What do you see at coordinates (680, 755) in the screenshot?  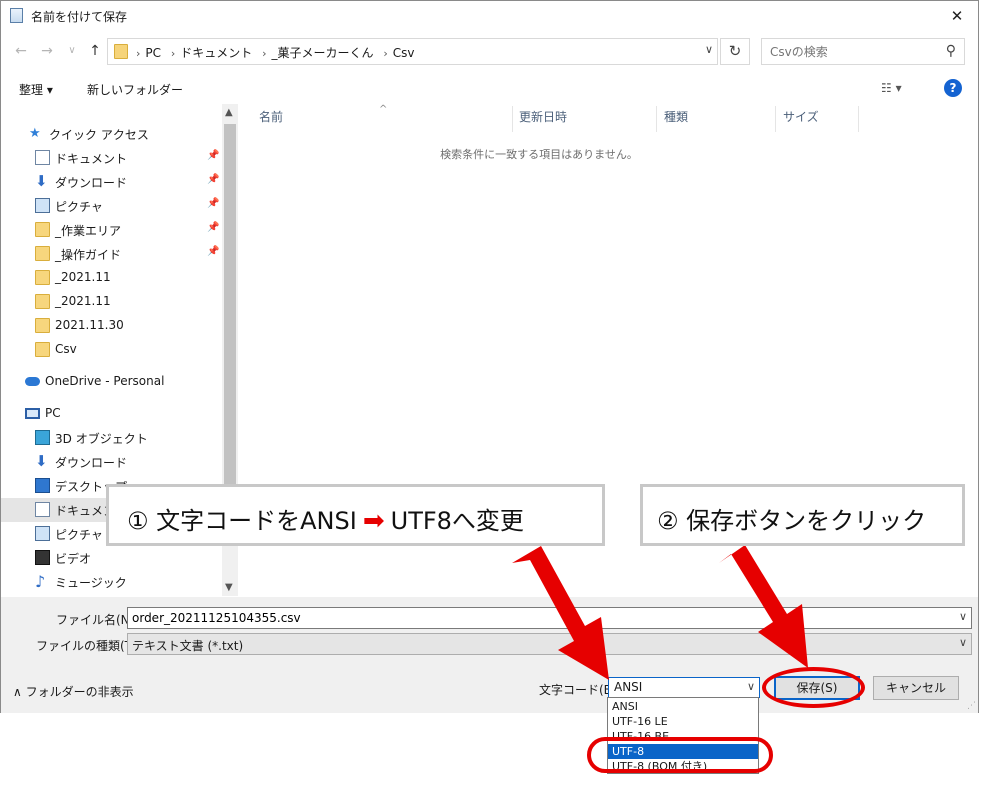 I see `highlight-utf8-option` at bounding box center [680, 755].